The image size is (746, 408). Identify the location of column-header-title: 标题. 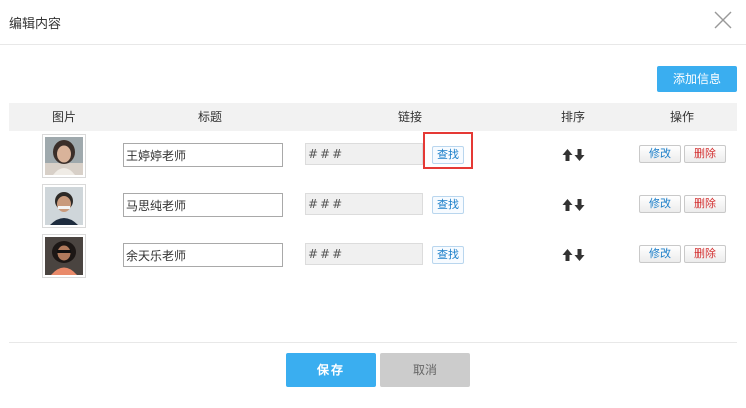
(210, 117).